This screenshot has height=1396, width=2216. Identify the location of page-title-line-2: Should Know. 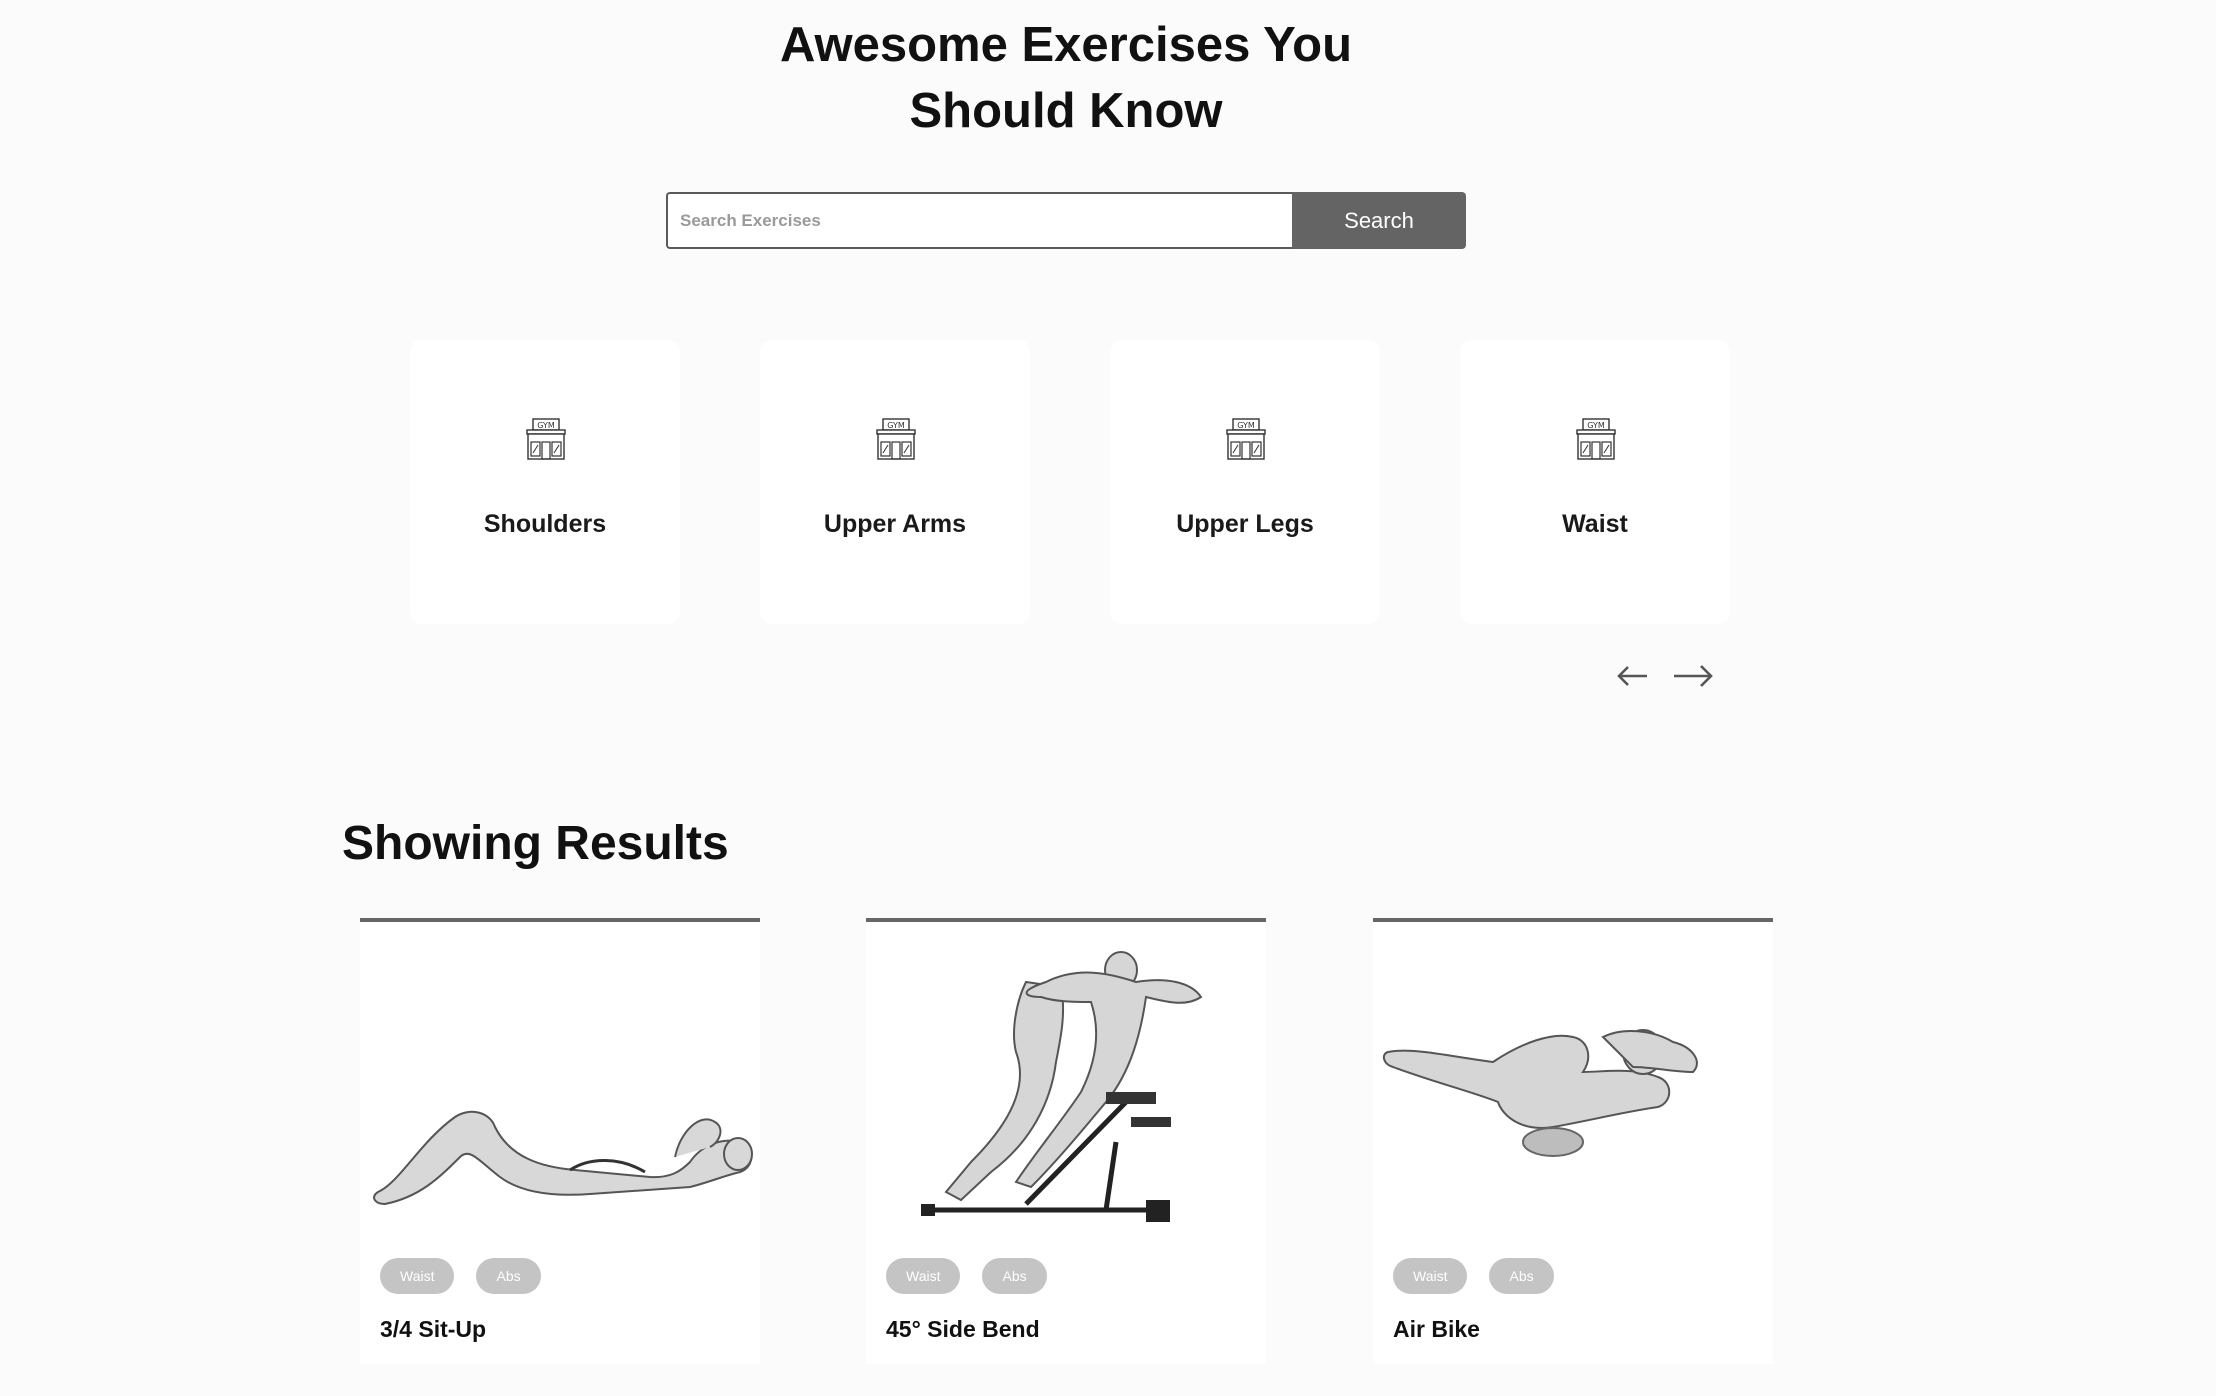
(1066, 111).